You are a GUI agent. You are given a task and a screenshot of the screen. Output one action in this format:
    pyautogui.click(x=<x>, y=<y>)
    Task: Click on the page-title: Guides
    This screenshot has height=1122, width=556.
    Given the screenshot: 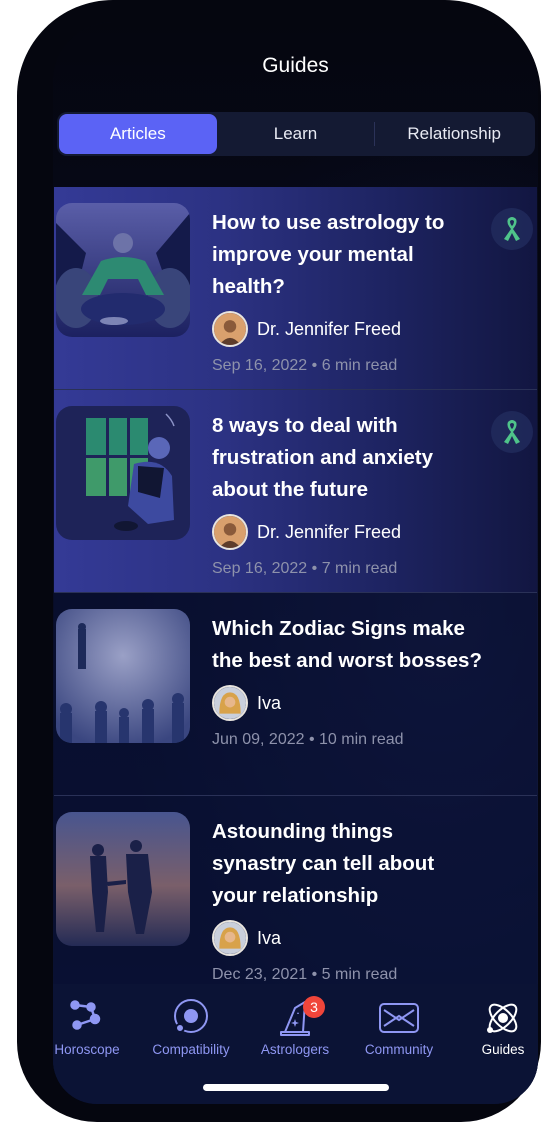 What is the action you would take?
    pyautogui.click(x=295, y=65)
    